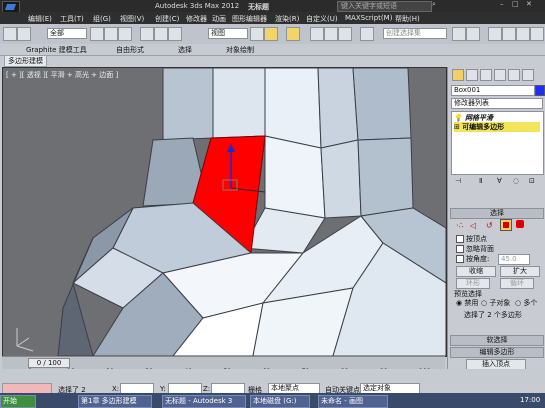  I want to click on redo-icon, so click(24, 34).